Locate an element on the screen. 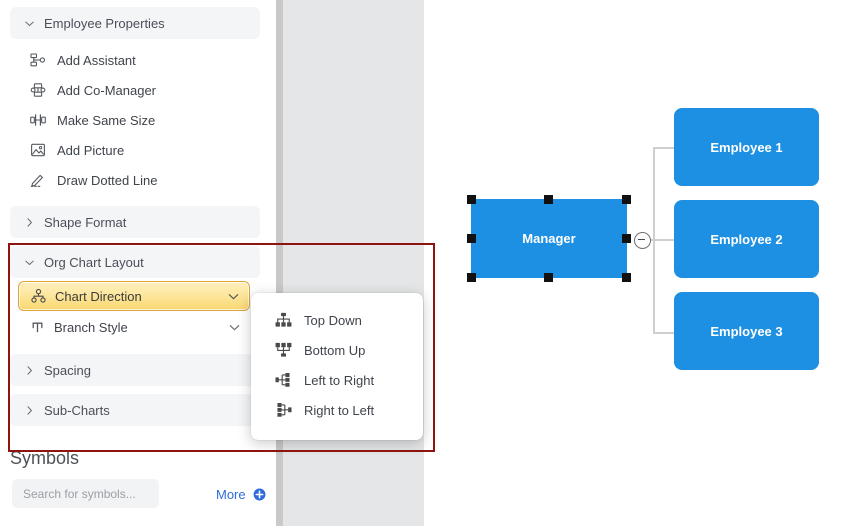  sidebar-section-shape-format: Shape Format is located at coordinates (135, 222).